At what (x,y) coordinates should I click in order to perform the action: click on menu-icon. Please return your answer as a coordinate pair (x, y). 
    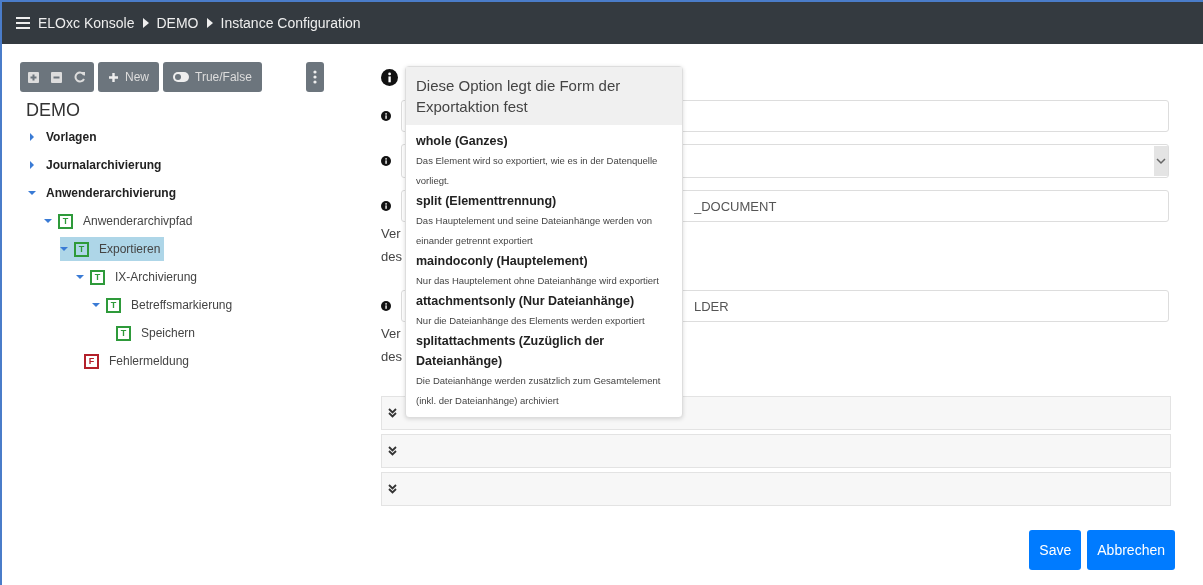
    Looking at the image, I should click on (23, 23).